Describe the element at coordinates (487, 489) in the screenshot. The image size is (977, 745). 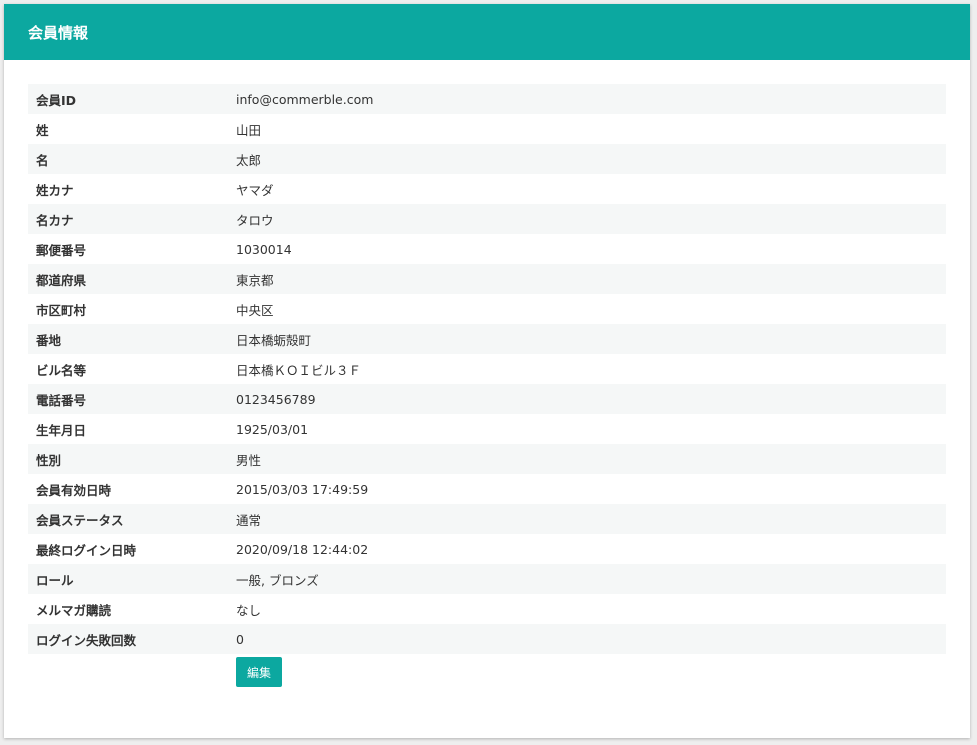
I see `table-row: 会員有効日時 2015/03/03 17:49:59` at that location.